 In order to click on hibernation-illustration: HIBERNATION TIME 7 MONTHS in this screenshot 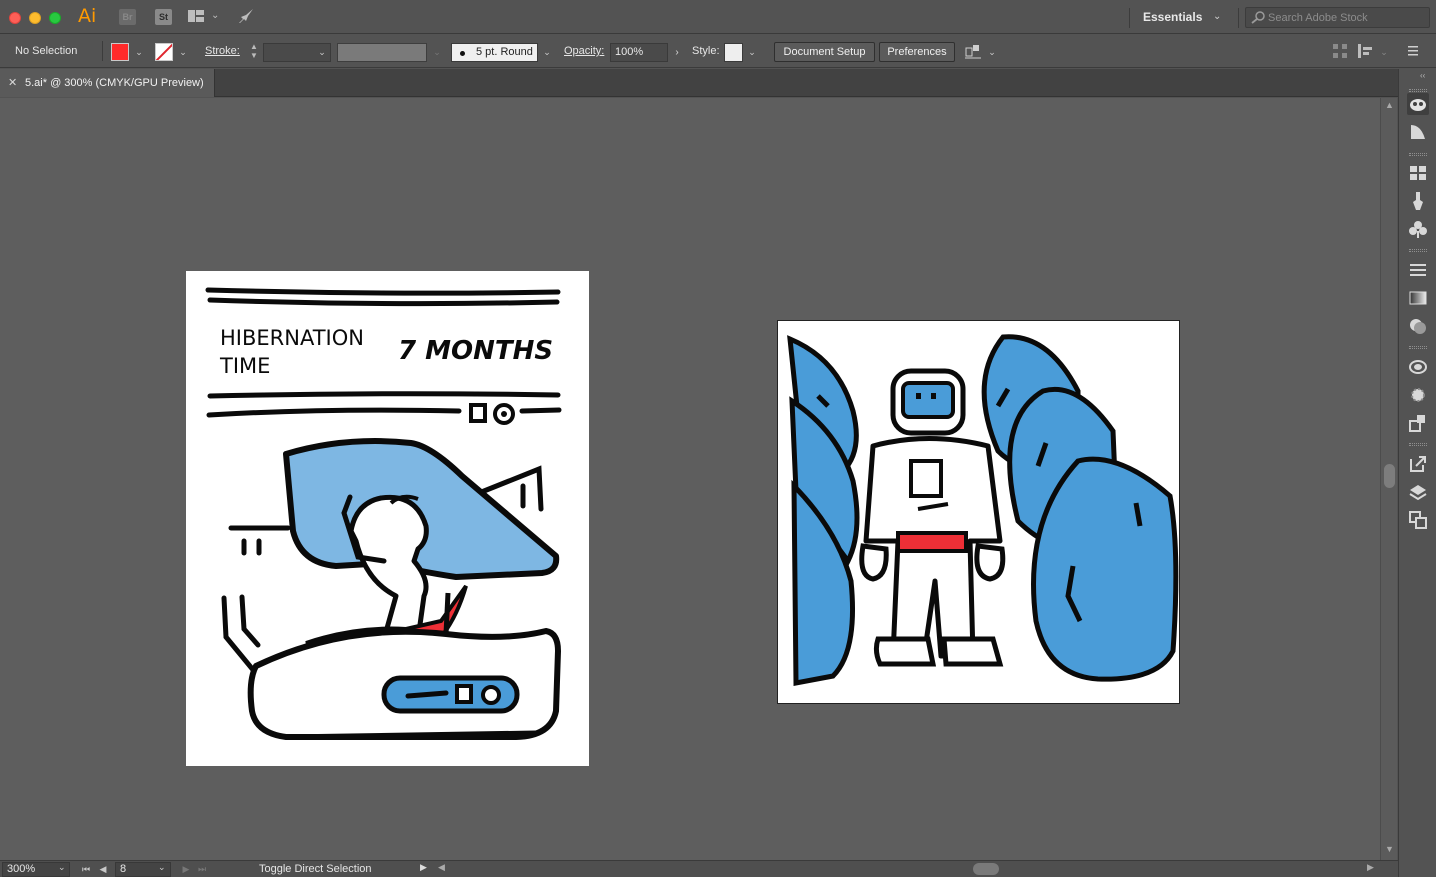, I will do `click(383, 513)`.